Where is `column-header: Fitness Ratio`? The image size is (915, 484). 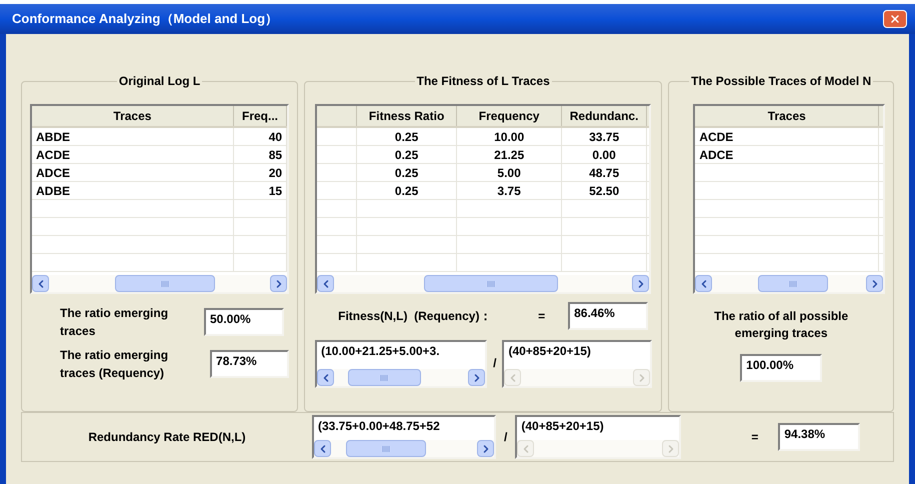 column-header: Fitness Ratio is located at coordinates (407, 116).